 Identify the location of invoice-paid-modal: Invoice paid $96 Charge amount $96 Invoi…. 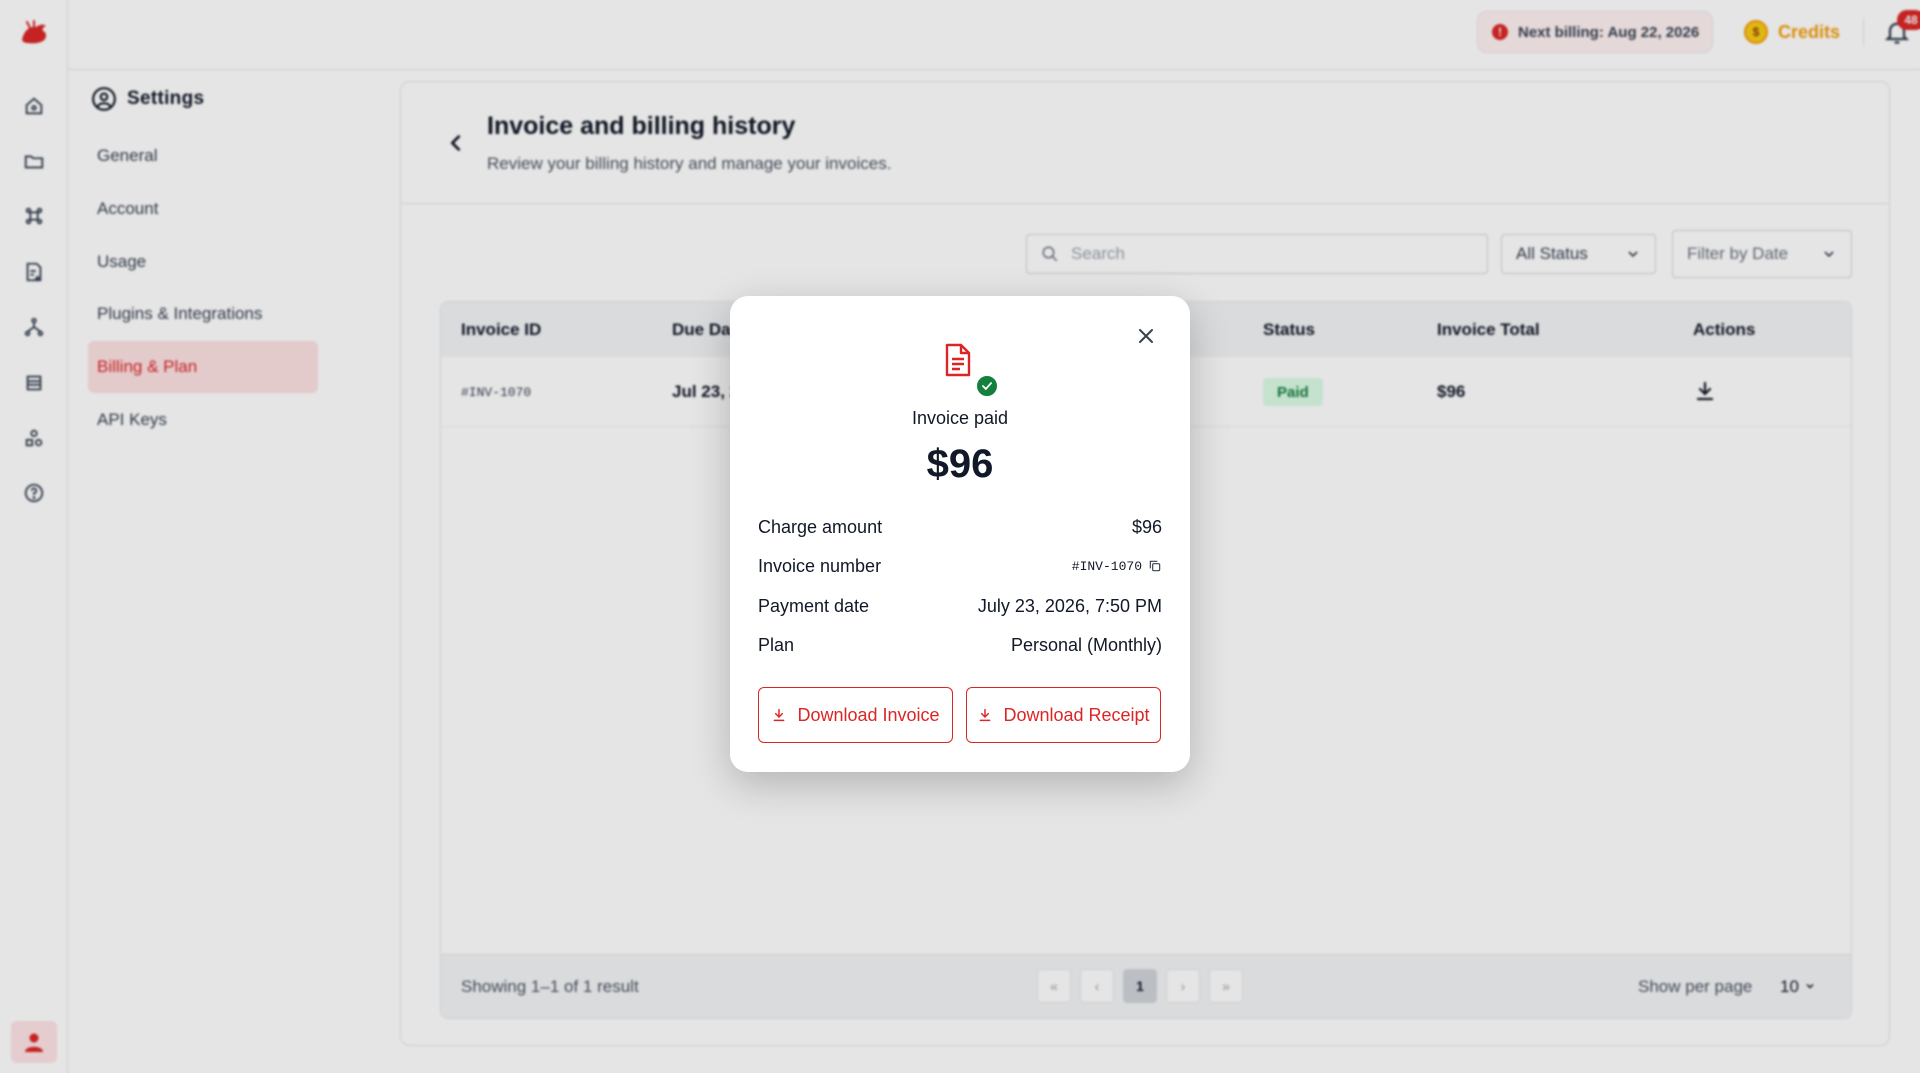
(960, 534).